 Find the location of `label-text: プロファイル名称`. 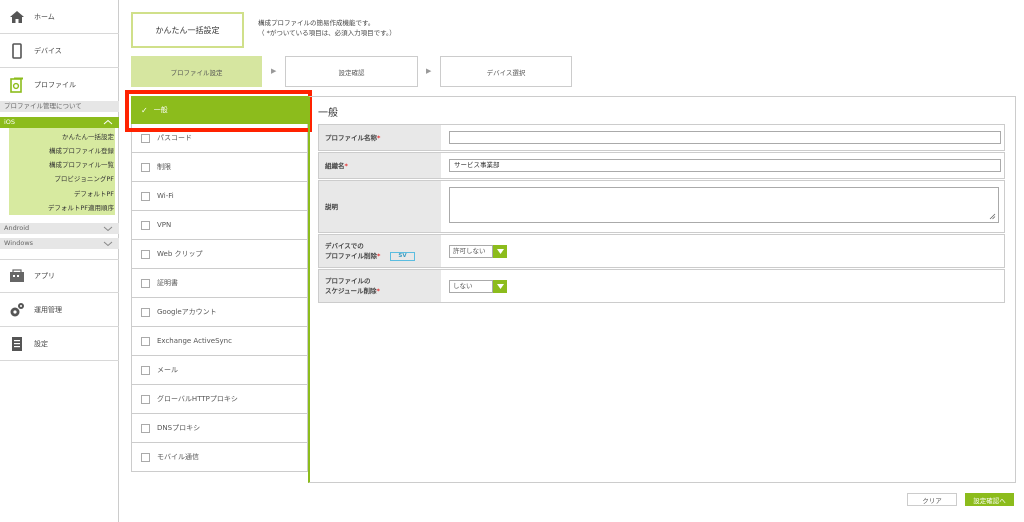

label-text: プロファイル名称 is located at coordinates (351, 137).